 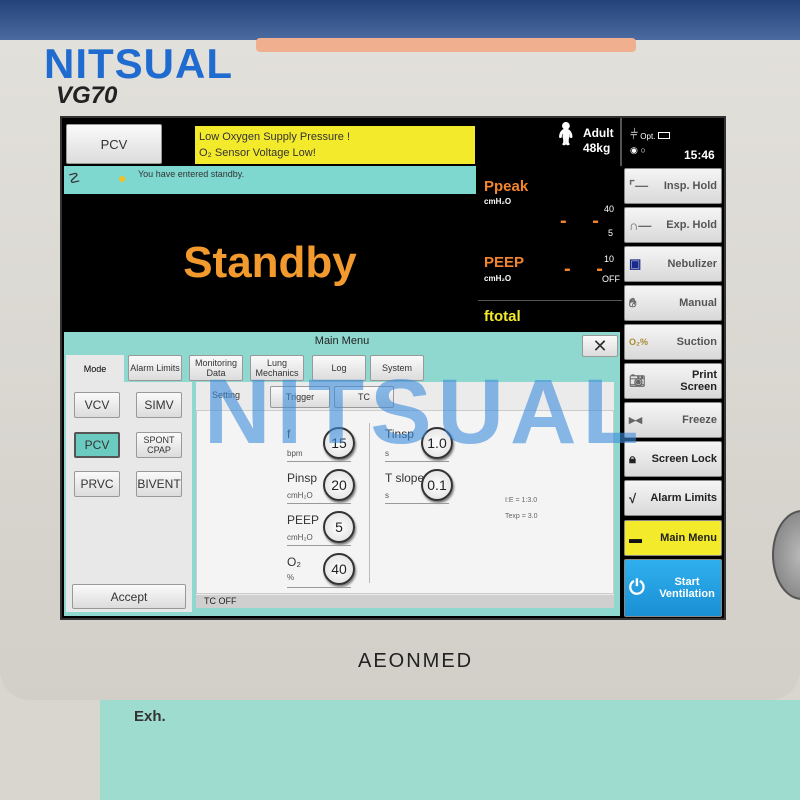 What do you see at coordinates (159, 405) in the screenshot?
I see `mode-simv: SIMV` at bounding box center [159, 405].